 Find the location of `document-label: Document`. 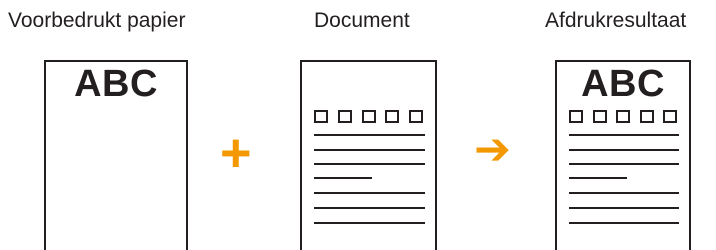

document-label: Document is located at coordinates (362, 20).